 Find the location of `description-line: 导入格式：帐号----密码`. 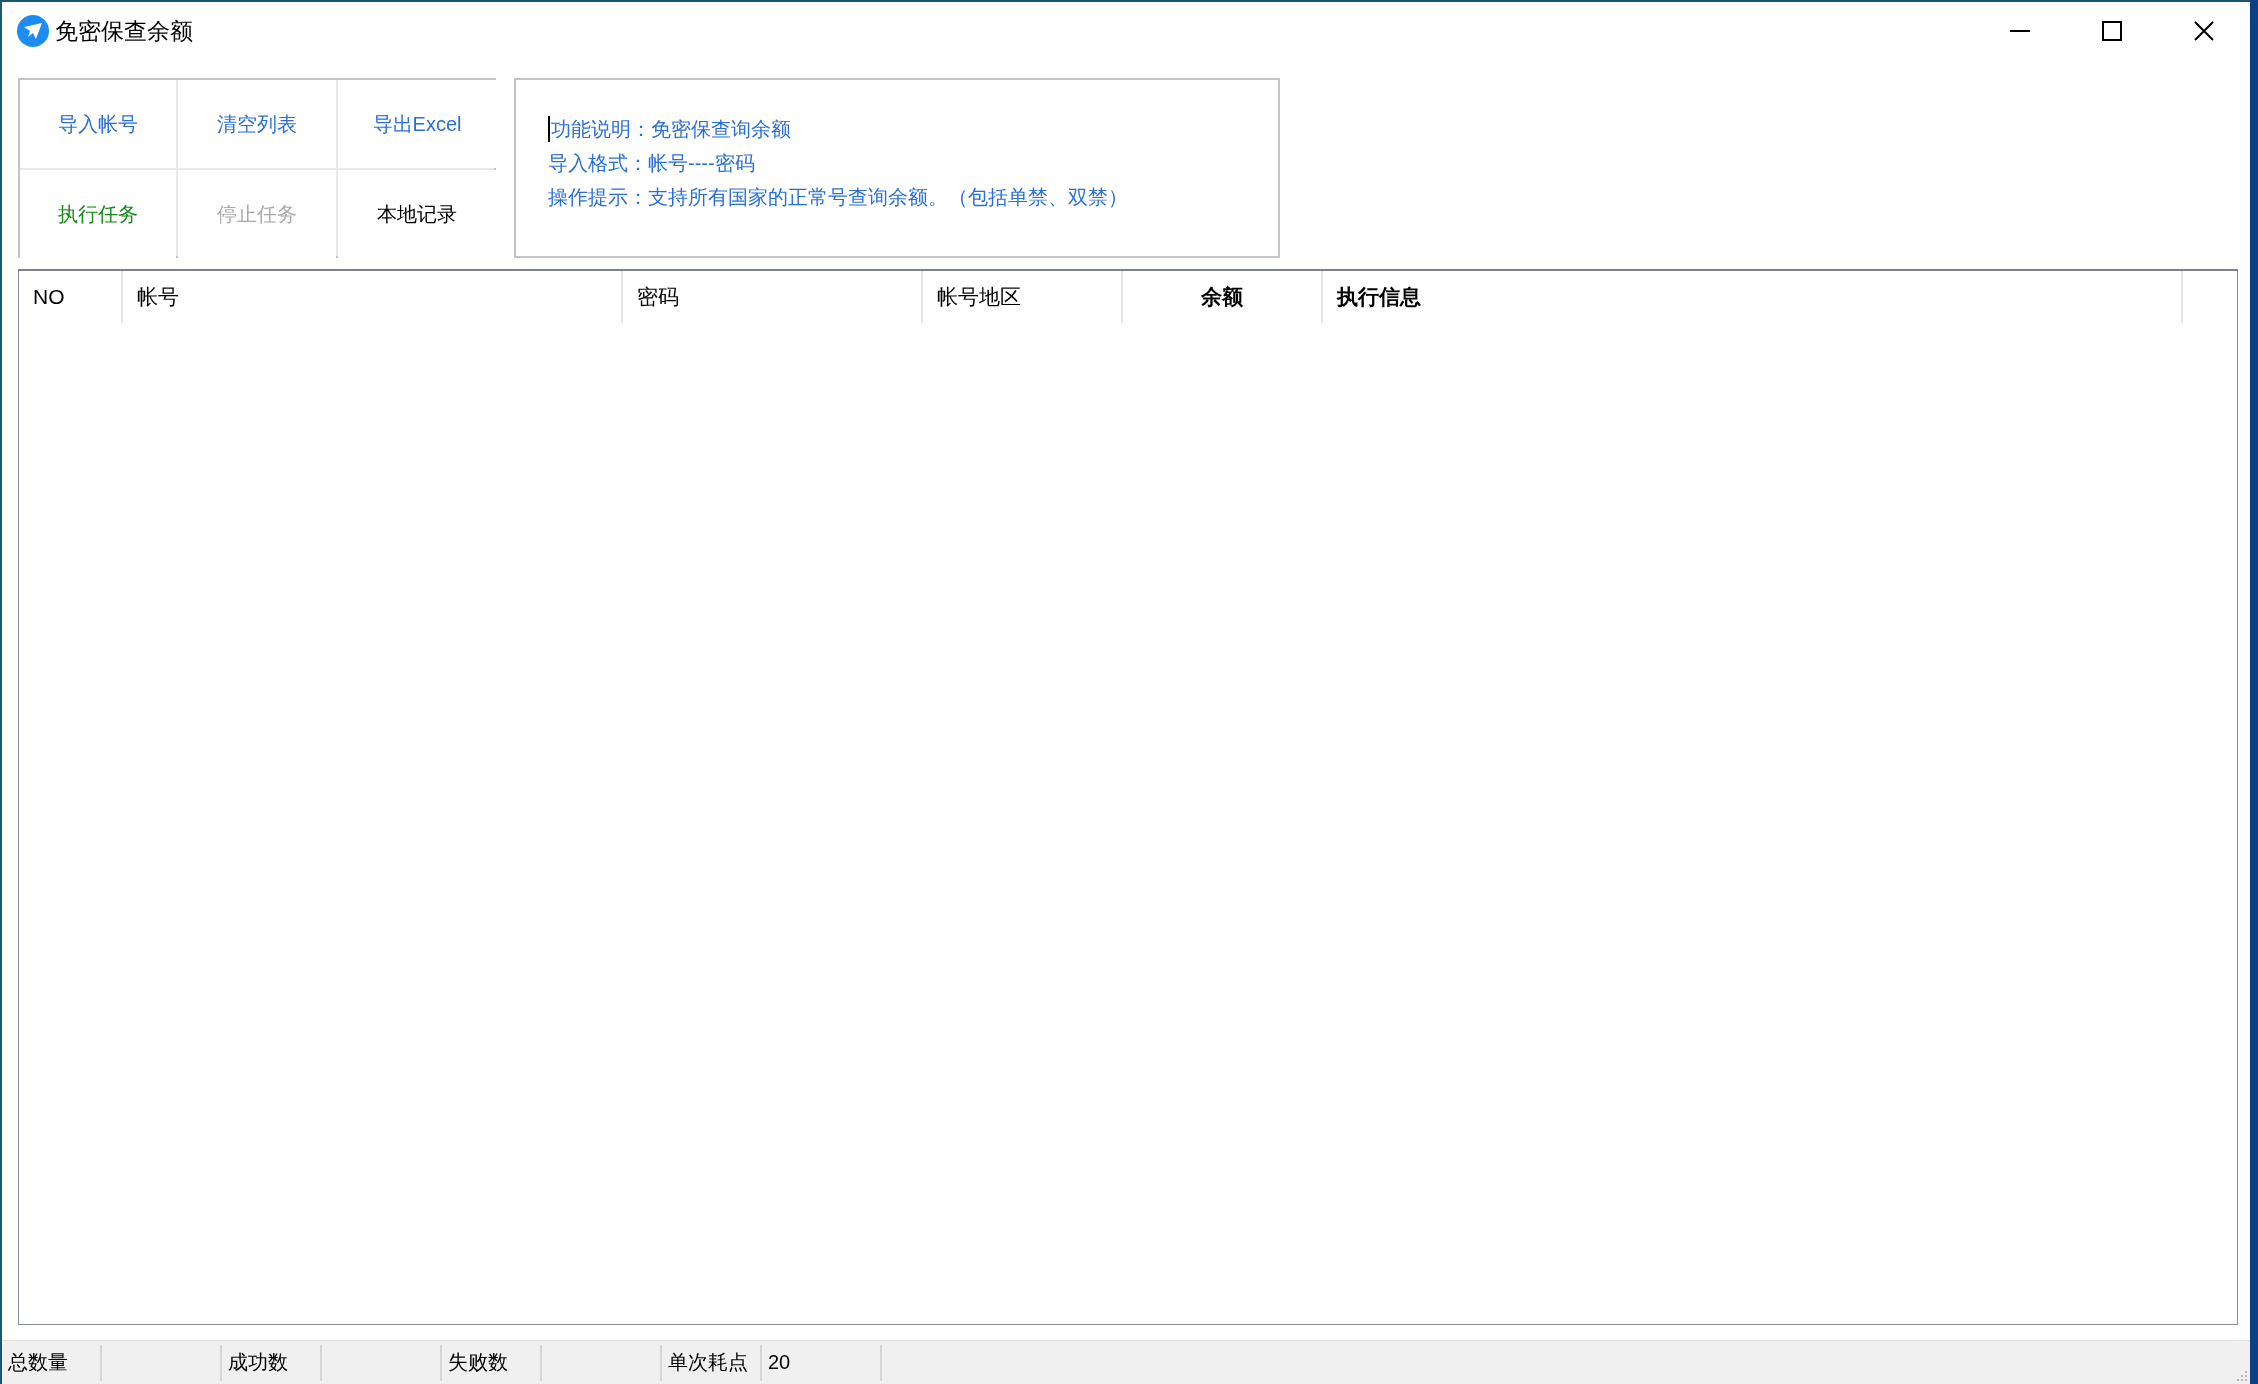

description-line: 导入格式：帐号----密码 is located at coordinates (651, 163).